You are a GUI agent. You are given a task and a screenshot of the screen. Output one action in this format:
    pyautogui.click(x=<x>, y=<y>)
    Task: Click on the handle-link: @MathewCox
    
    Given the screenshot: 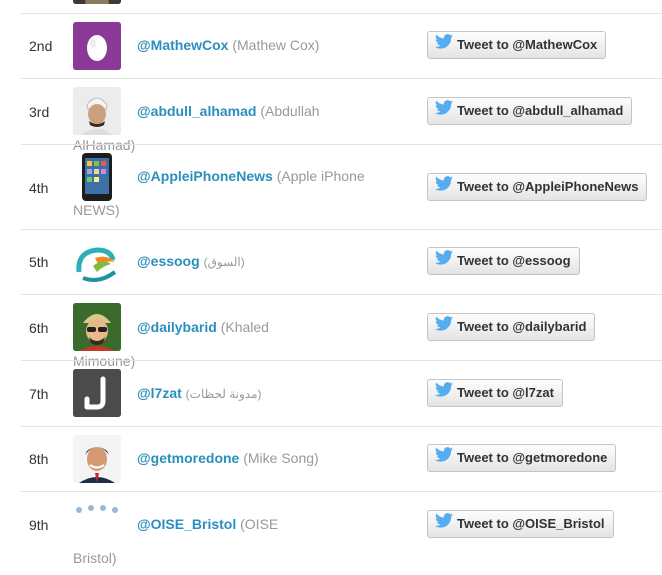 What is the action you would take?
    pyautogui.click(x=182, y=45)
    